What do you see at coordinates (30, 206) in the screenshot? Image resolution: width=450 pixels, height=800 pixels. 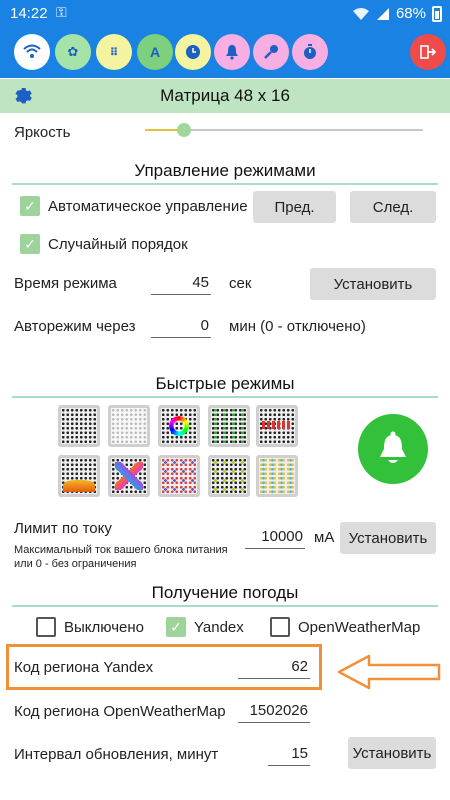 I see `auto-control-checkbox: ✓` at bounding box center [30, 206].